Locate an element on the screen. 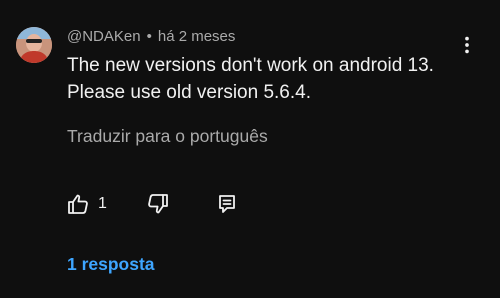  comment-actions: 1 is located at coordinates (162, 204).